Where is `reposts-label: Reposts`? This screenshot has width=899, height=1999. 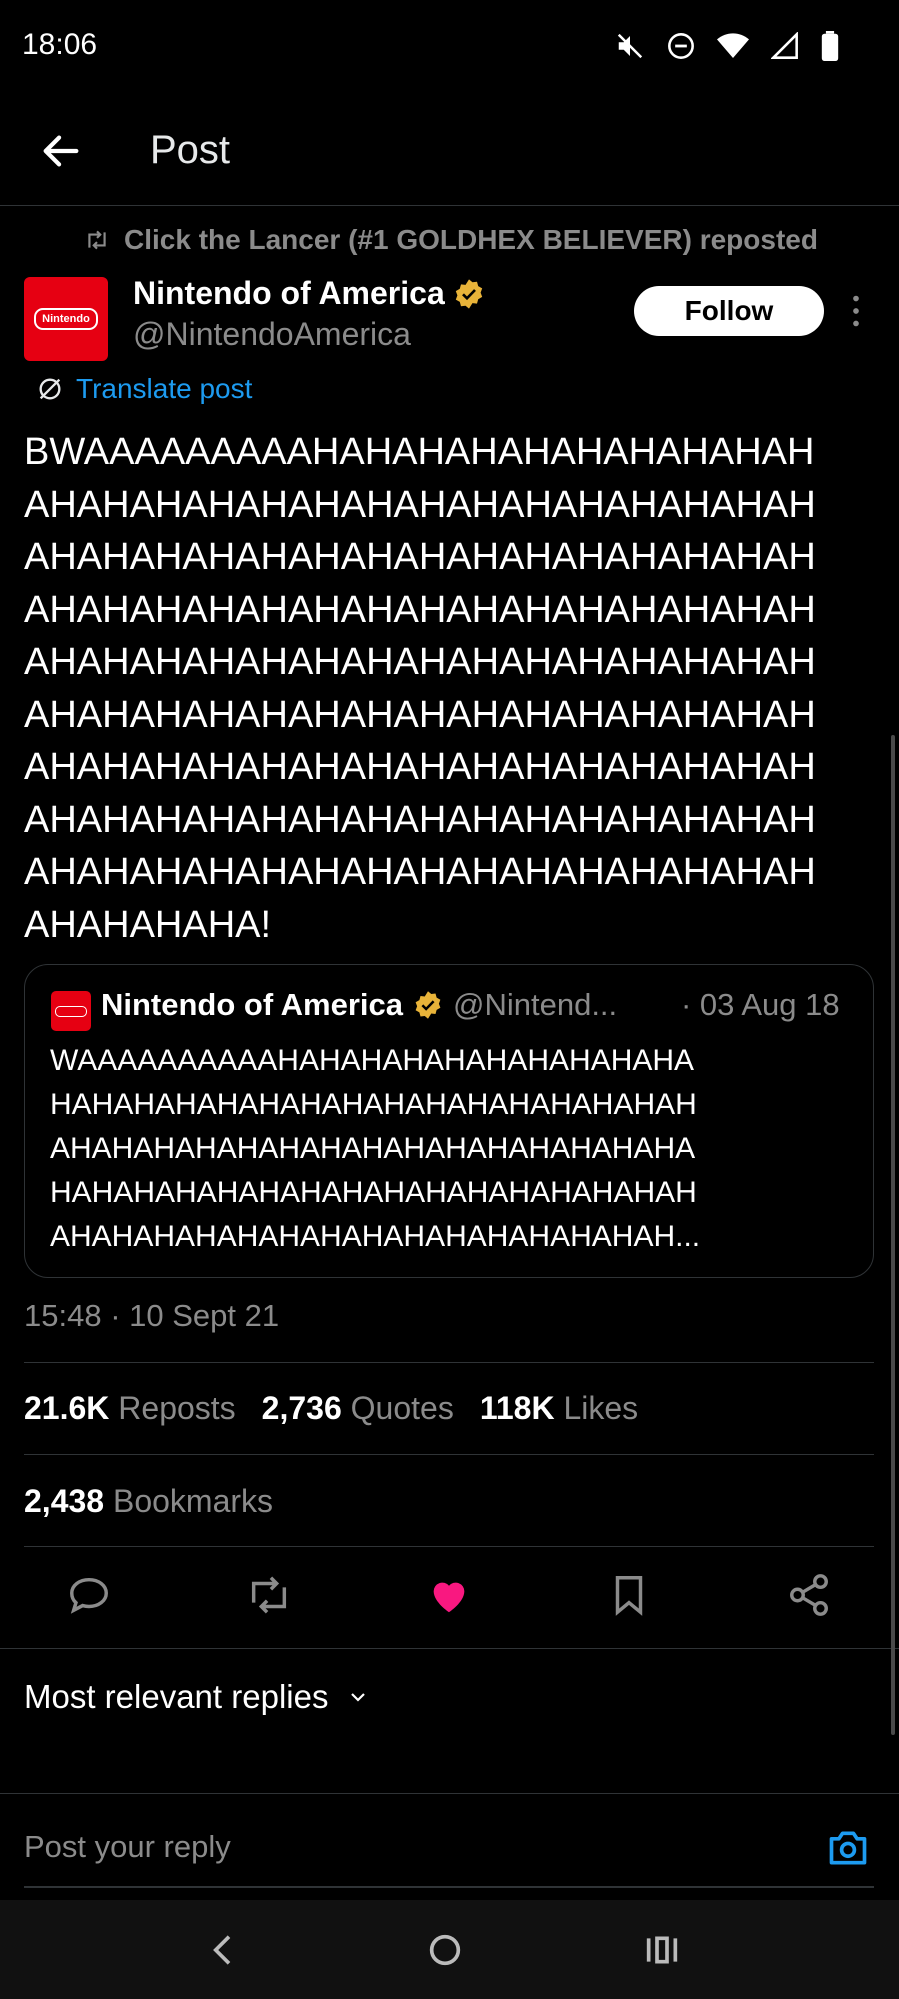 reposts-label: Reposts is located at coordinates (177, 1408).